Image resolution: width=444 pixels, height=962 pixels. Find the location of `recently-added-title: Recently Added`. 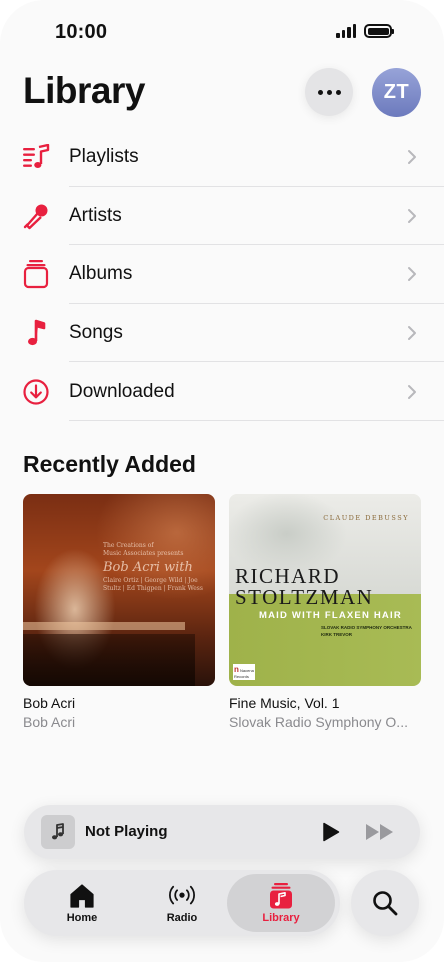

recently-added-title: Recently Added is located at coordinates (109, 464).